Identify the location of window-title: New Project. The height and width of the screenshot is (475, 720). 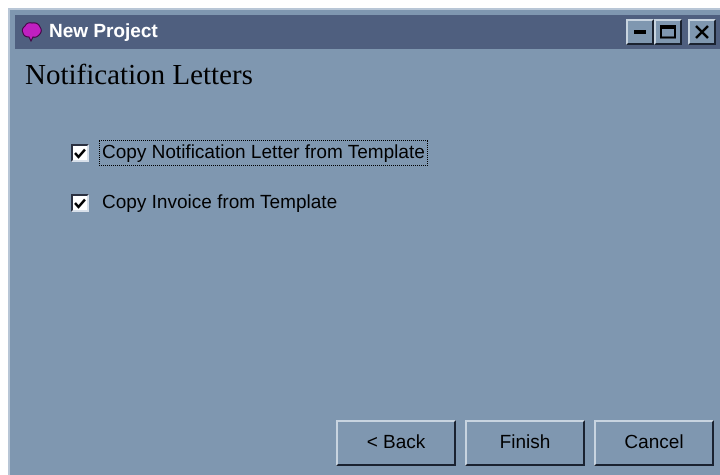
(104, 32).